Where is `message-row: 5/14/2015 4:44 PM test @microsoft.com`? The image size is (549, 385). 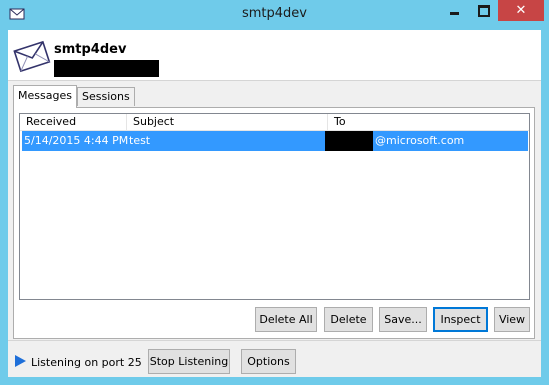
message-row: 5/14/2015 4:44 PM test @microsoft.com is located at coordinates (275, 141).